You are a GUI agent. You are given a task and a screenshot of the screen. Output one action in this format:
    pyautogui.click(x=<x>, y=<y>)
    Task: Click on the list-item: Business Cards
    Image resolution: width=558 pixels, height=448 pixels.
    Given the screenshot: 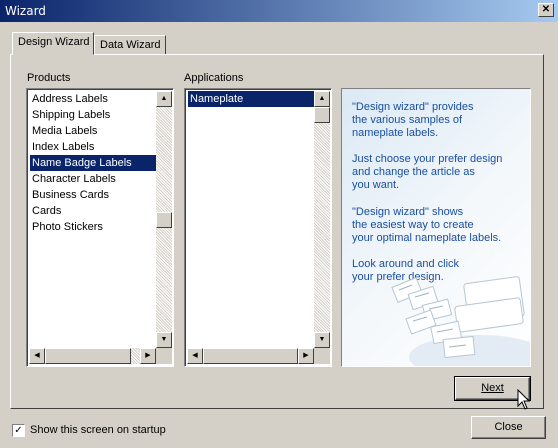 What is the action you would take?
    pyautogui.click(x=70, y=195)
    